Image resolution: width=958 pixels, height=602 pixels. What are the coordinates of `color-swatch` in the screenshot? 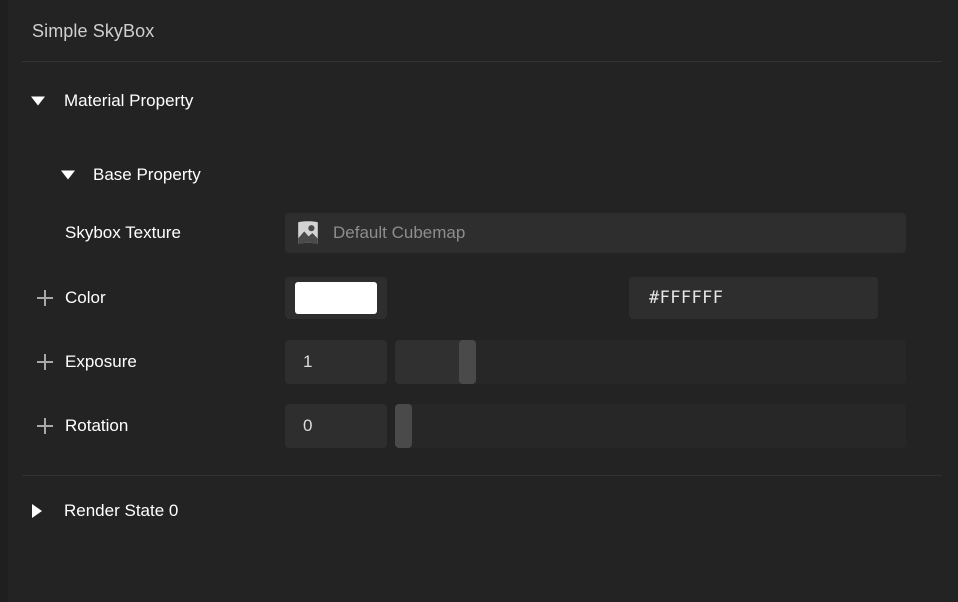 It's located at (336, 298).